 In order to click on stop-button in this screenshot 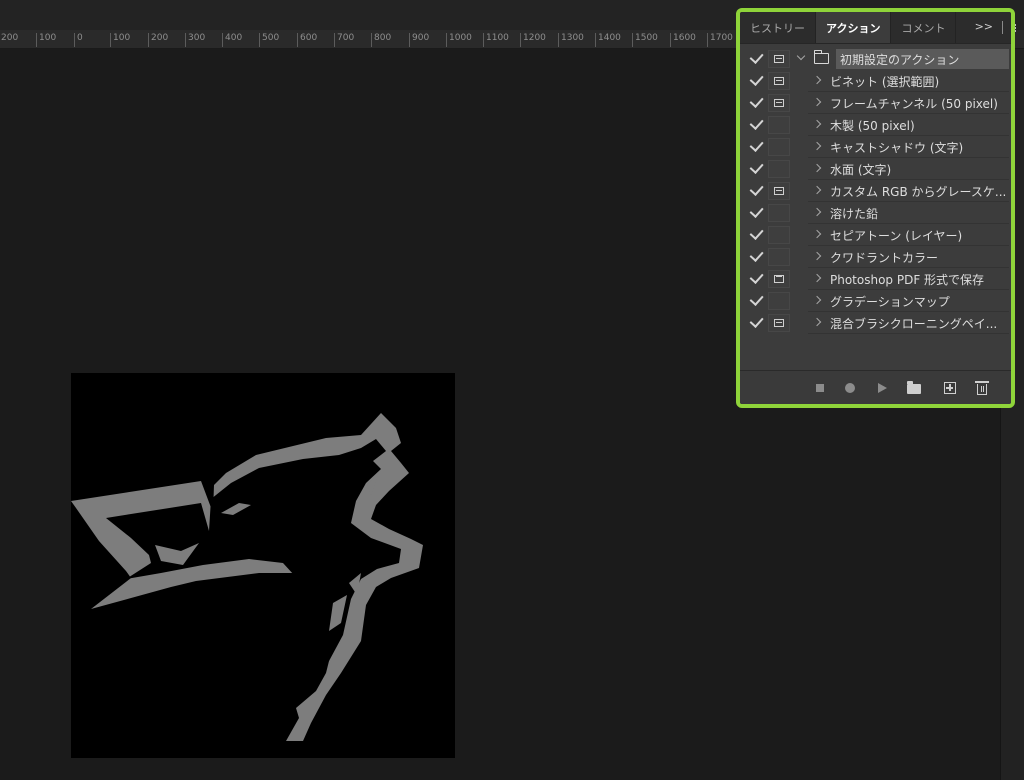, I will do `click(820, 388)`.